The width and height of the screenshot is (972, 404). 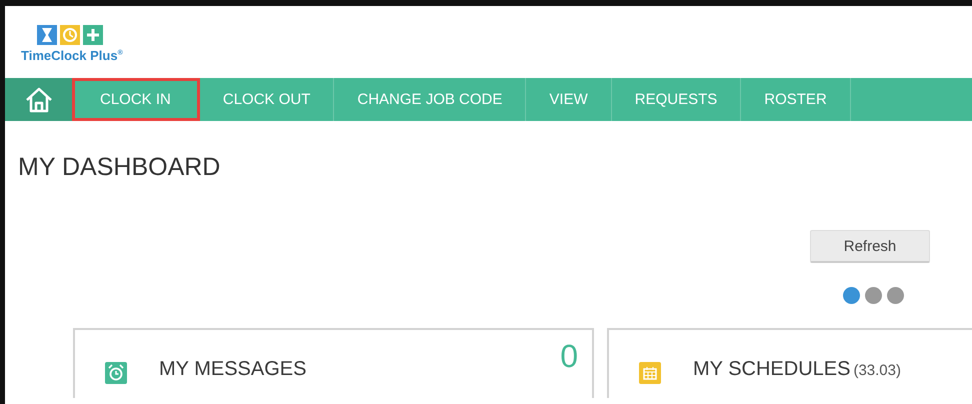 What do you see at coordinates (771, 369) in the screenshot?
I see `card-title: MY SCHEDULES` at bounding box center [771, 369].